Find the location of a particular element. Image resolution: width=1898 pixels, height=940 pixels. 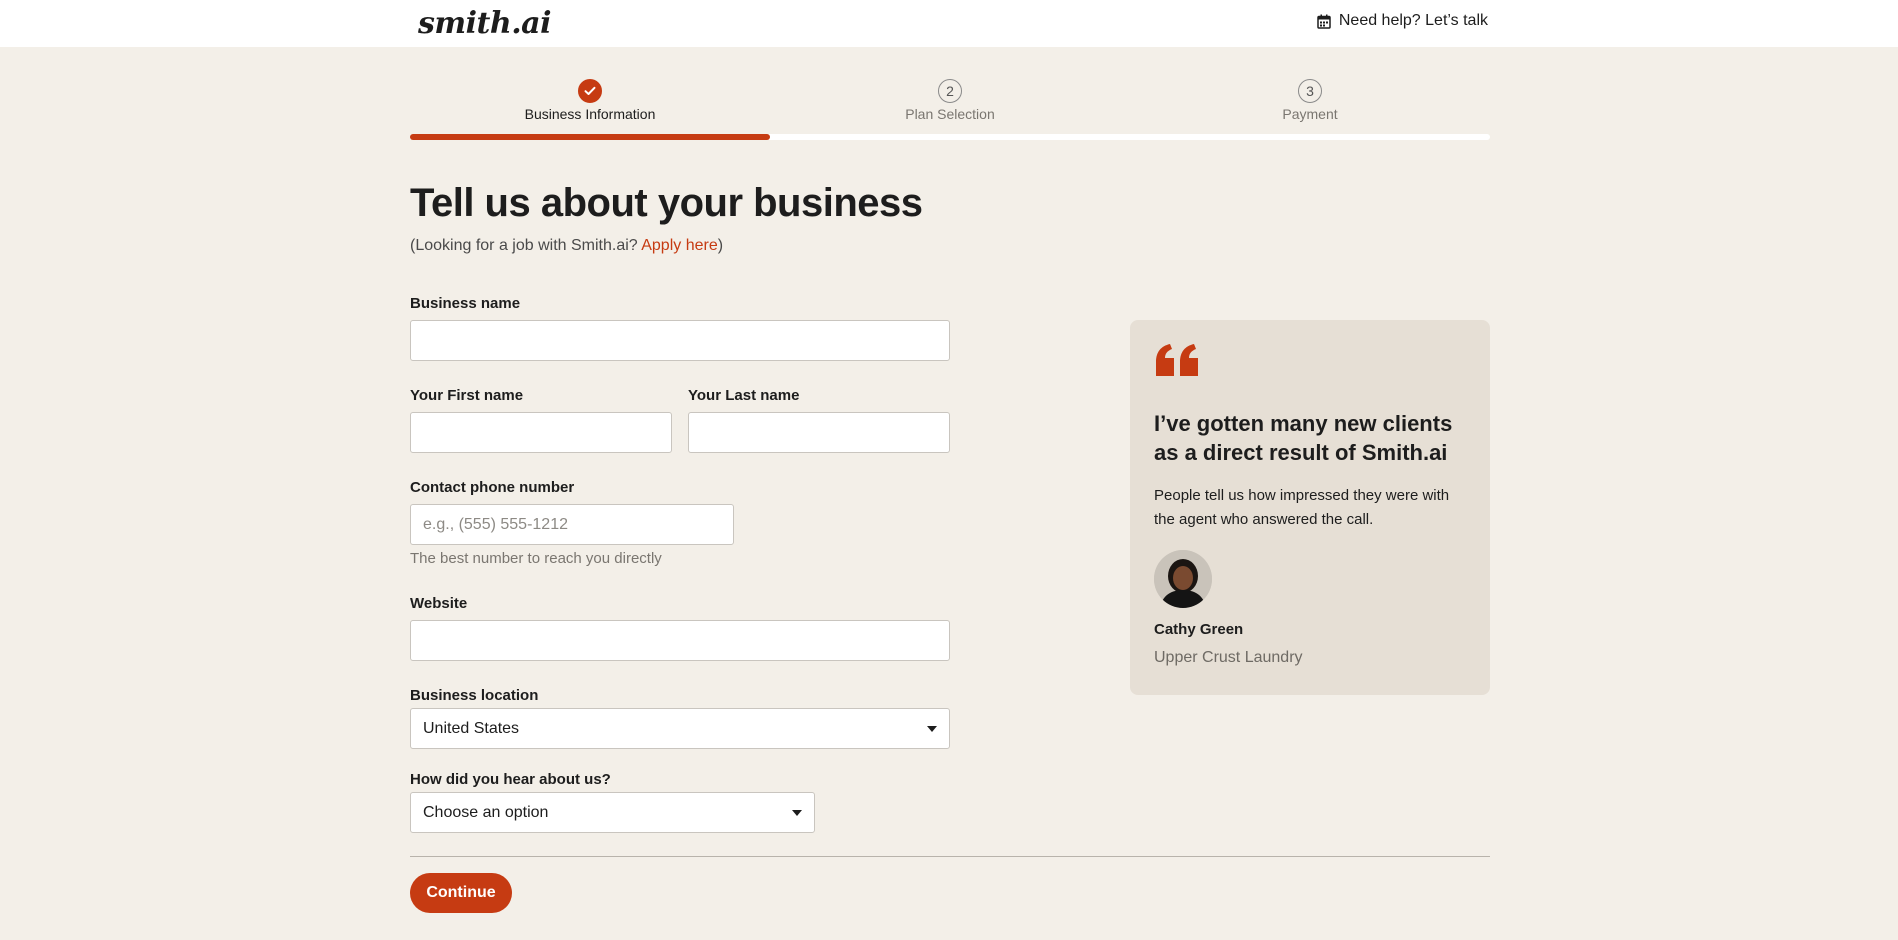

avatar is located at coordinates (1183, 579).